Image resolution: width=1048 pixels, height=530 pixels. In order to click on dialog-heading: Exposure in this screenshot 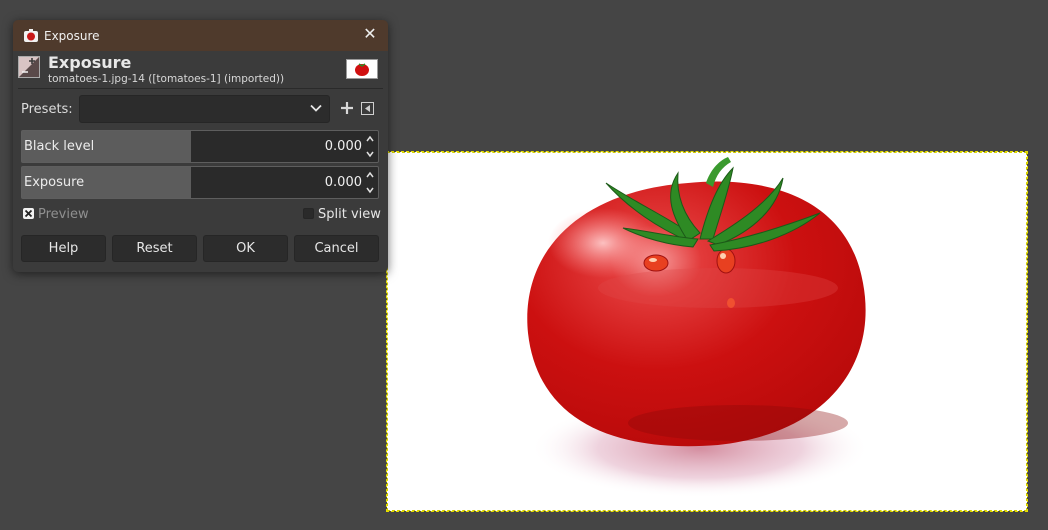, I will do `click(90, 62)`.